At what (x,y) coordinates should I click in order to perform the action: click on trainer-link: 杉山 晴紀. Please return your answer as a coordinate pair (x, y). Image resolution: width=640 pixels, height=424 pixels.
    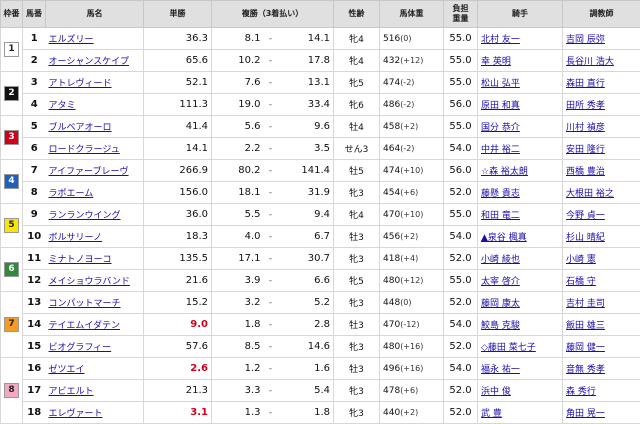
    Looking at the image, I should click on (585, 238).